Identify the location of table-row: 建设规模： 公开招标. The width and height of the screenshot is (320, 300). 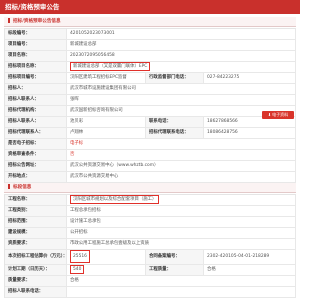
(150, 233).